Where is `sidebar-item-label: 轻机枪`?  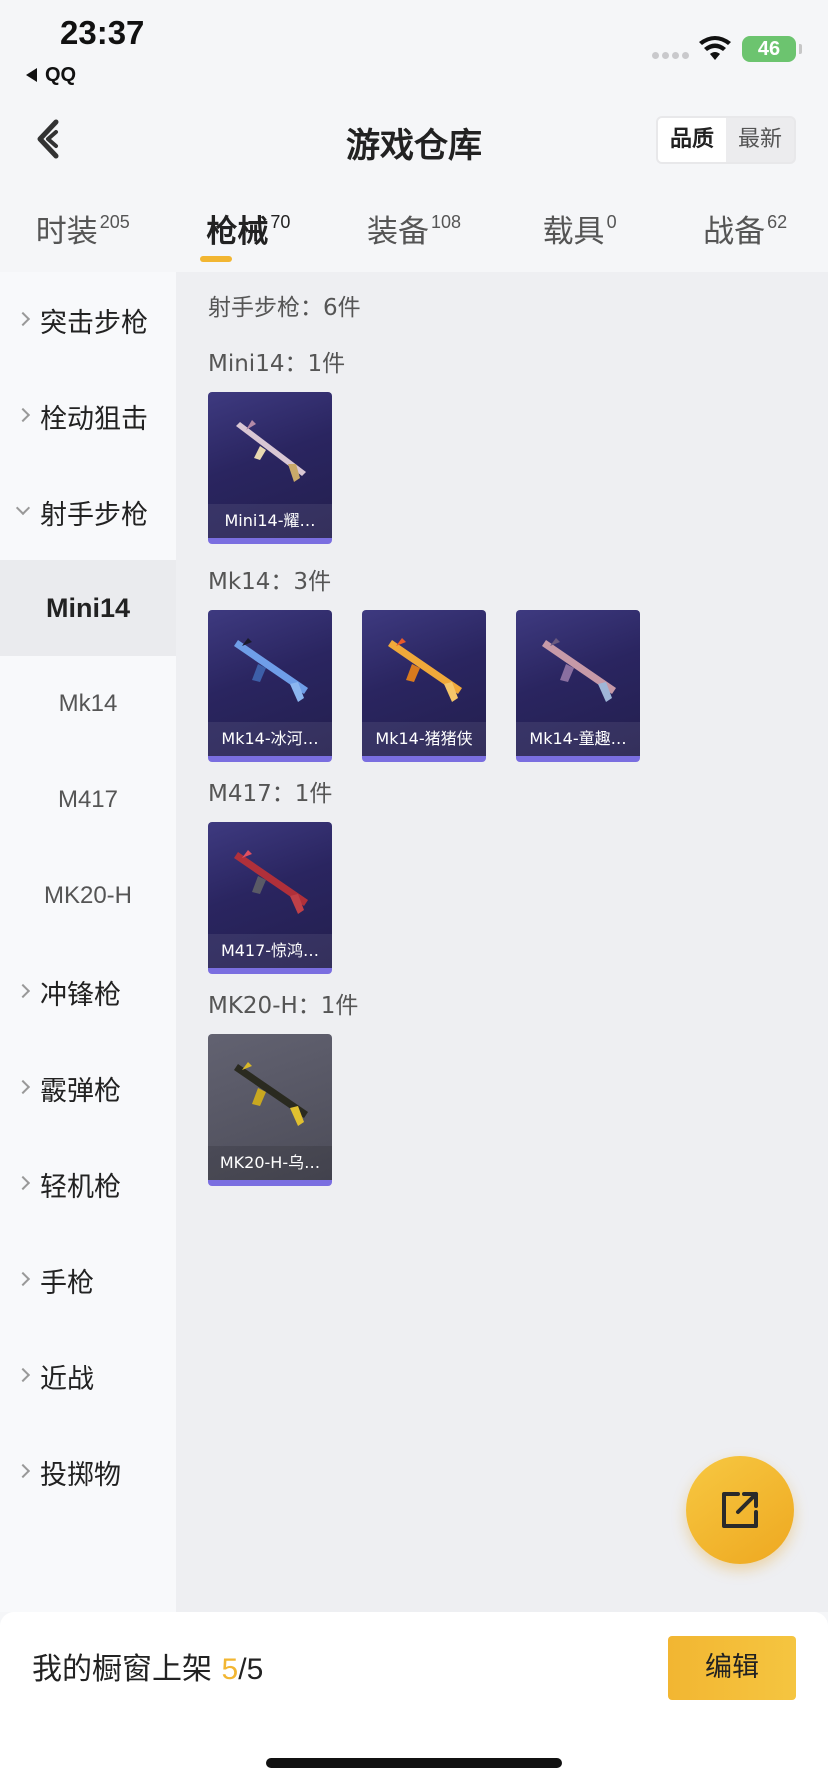
sidebar-item-label: 轻机枪 is located at coordinates (80, 1187).